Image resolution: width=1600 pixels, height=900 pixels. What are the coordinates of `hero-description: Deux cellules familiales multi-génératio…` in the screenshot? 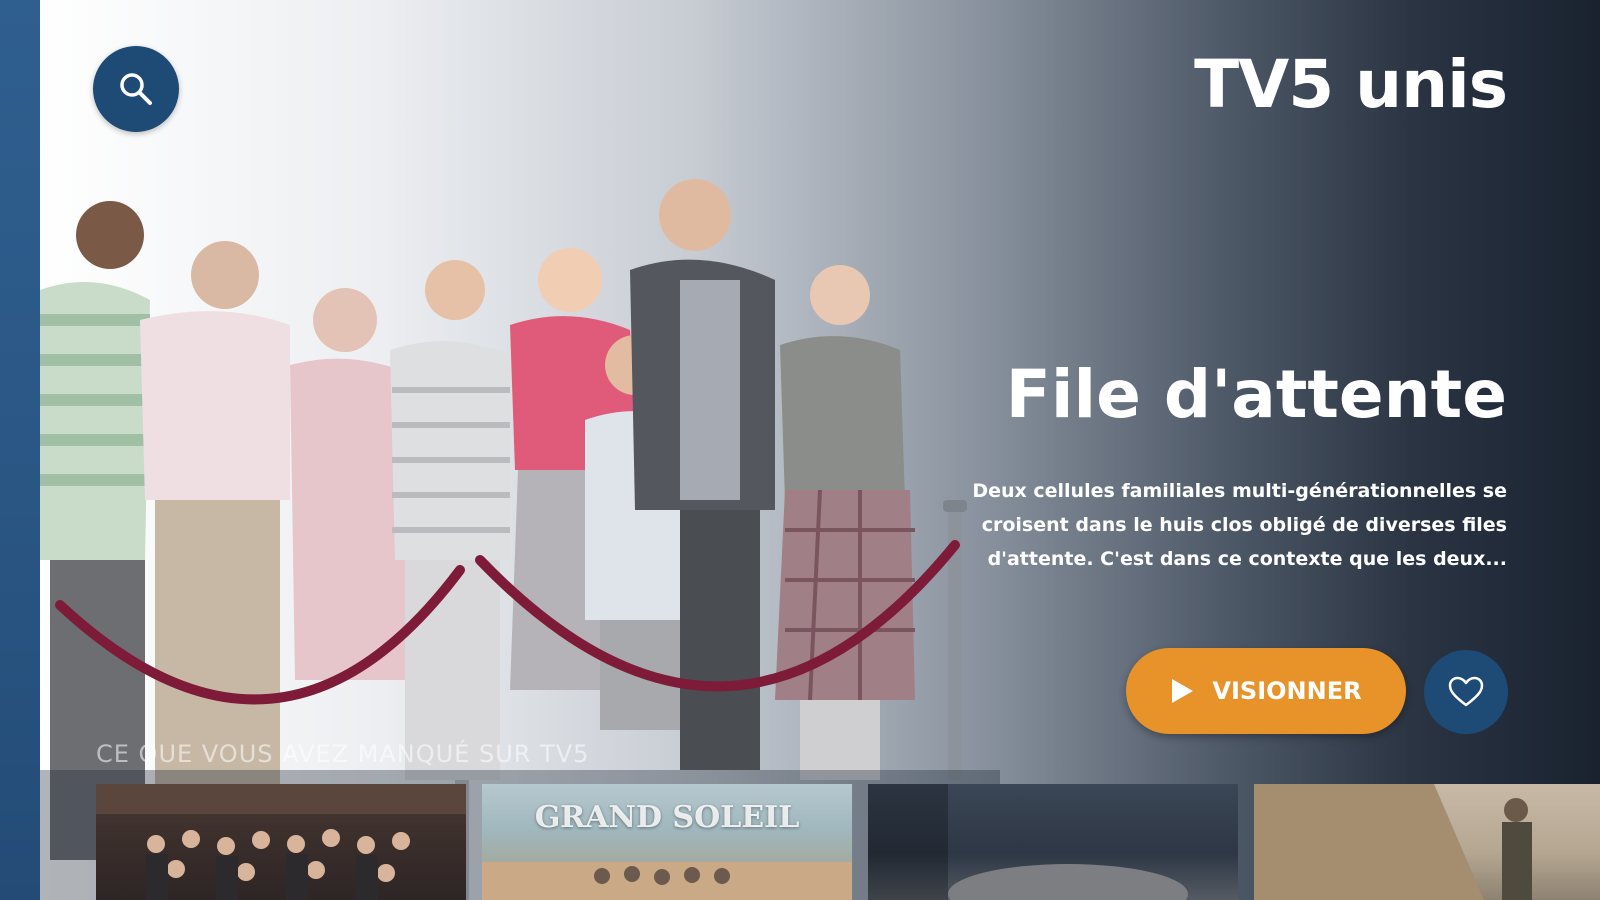 It's located at (1239, 525).